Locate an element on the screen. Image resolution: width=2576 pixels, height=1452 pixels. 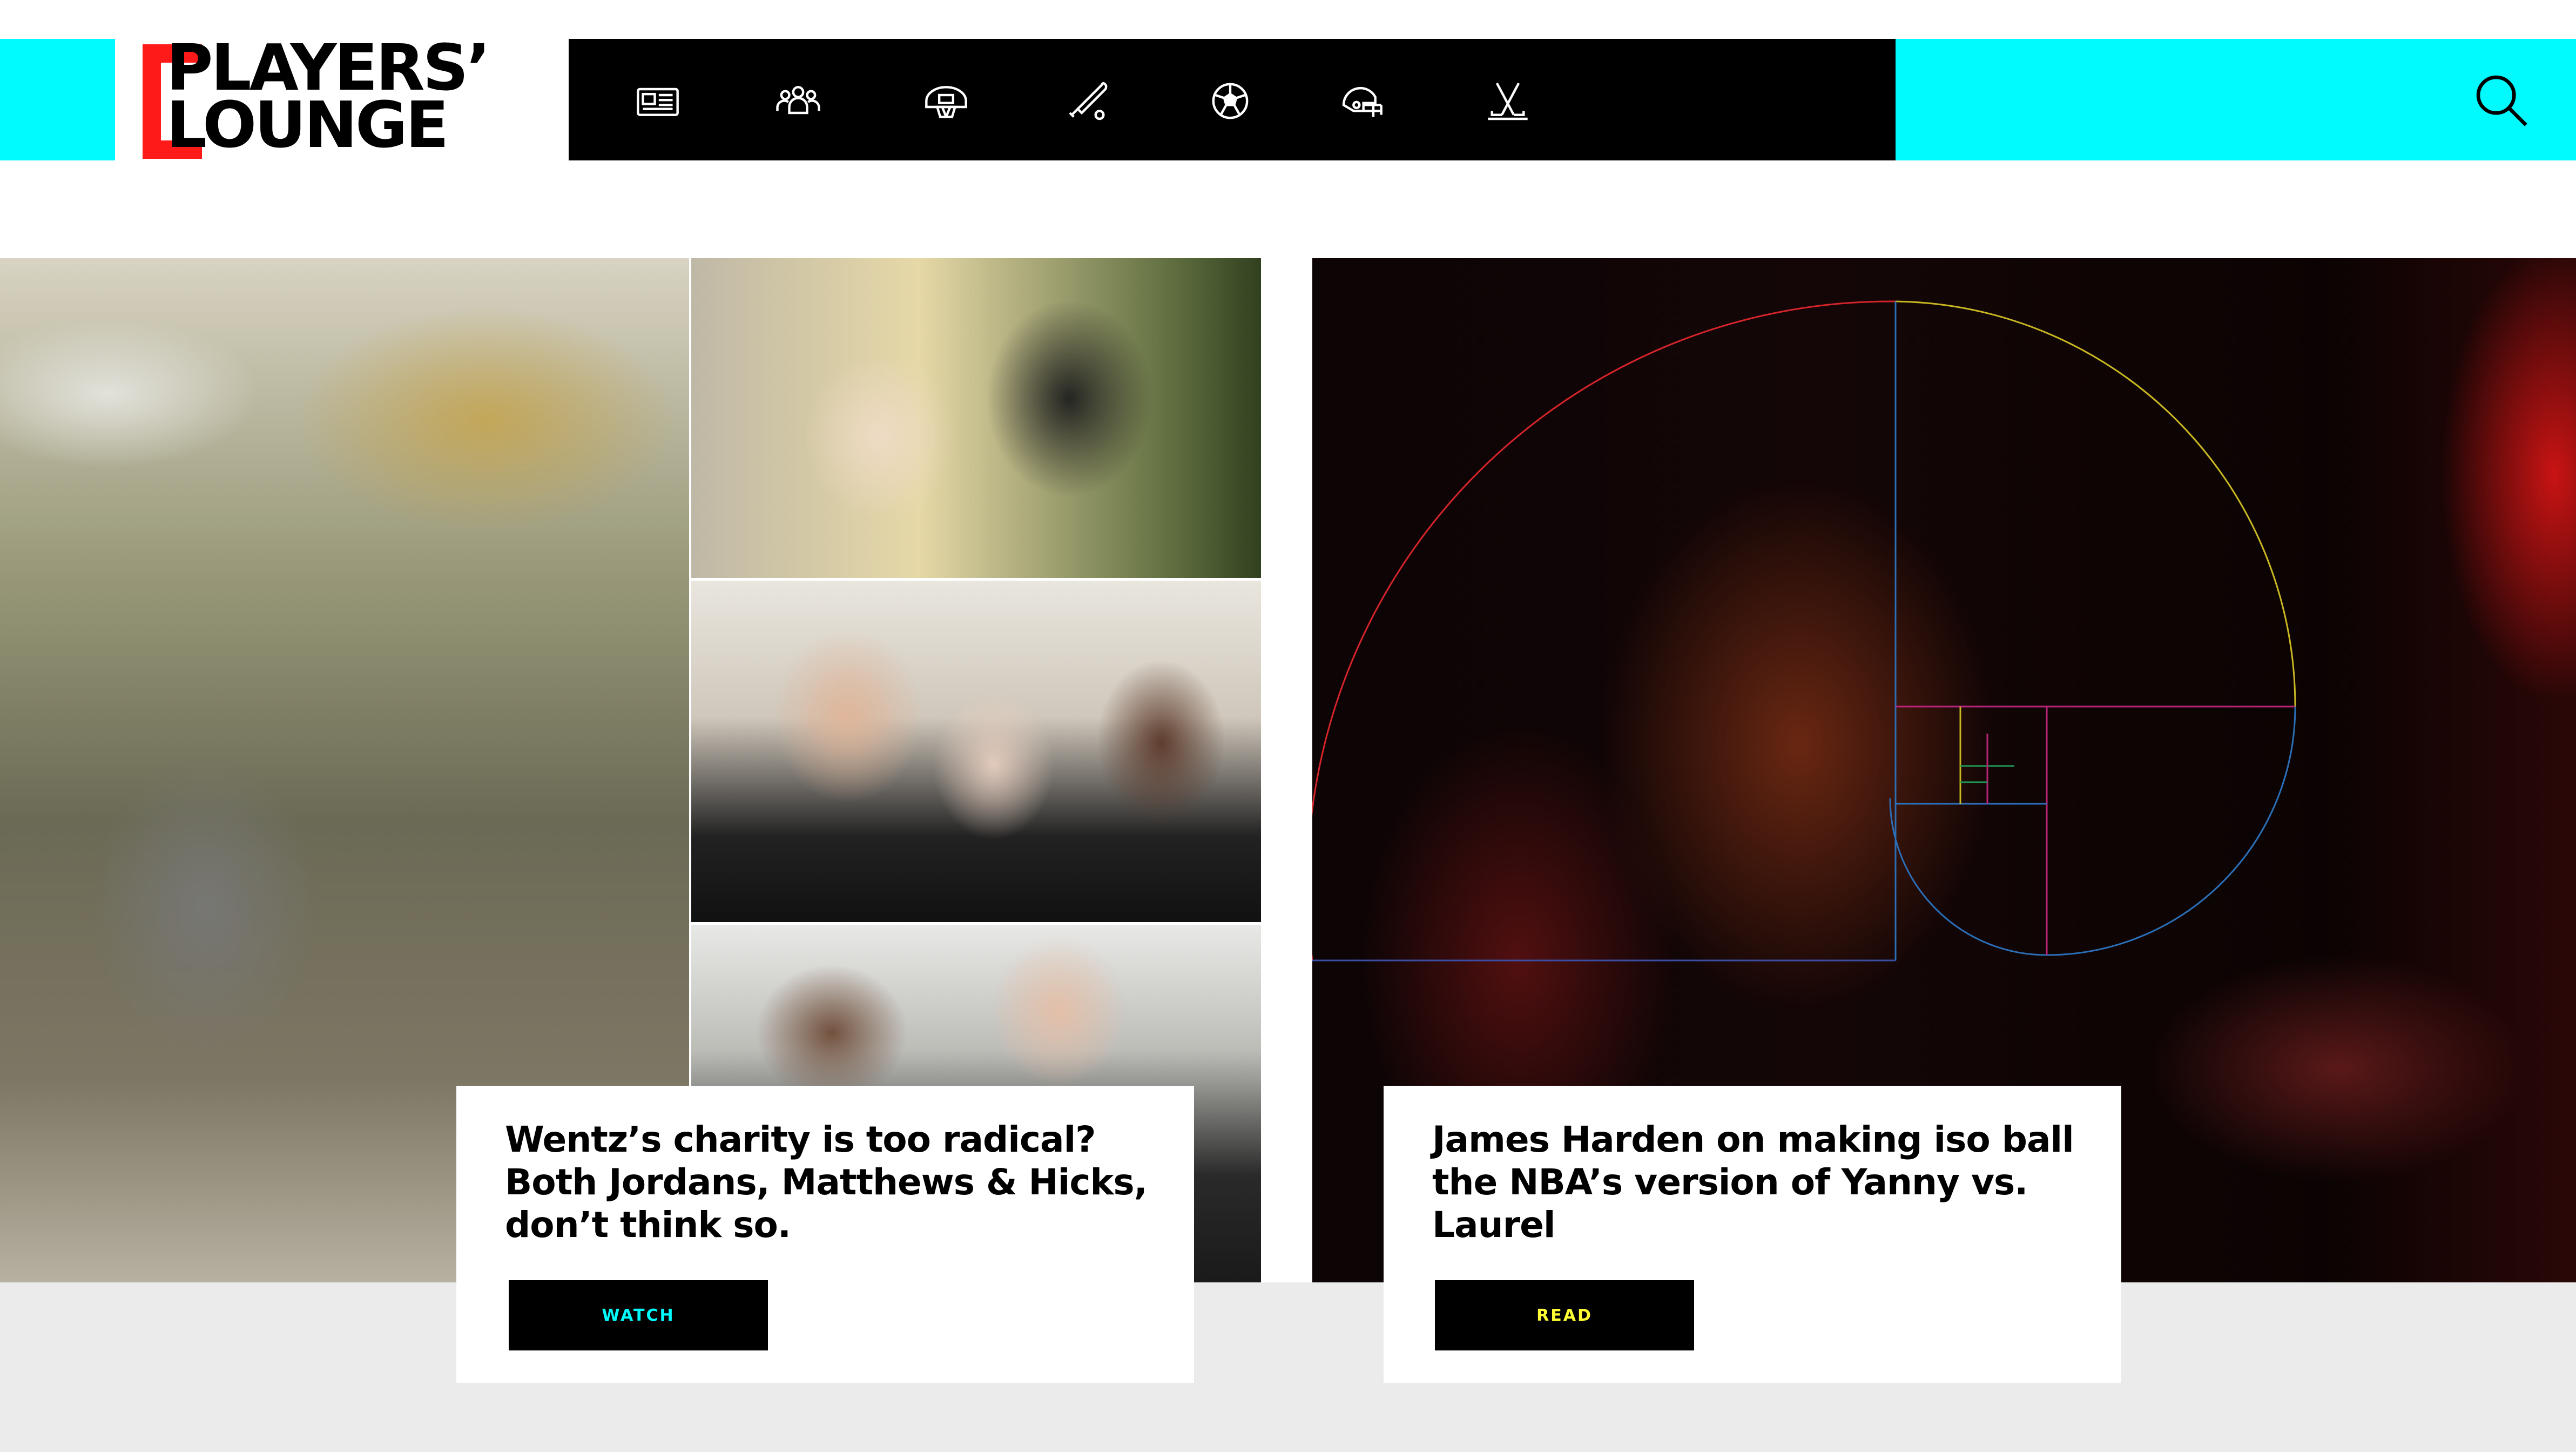
soccer-ball-icon is located at coordinates (1230, 101).